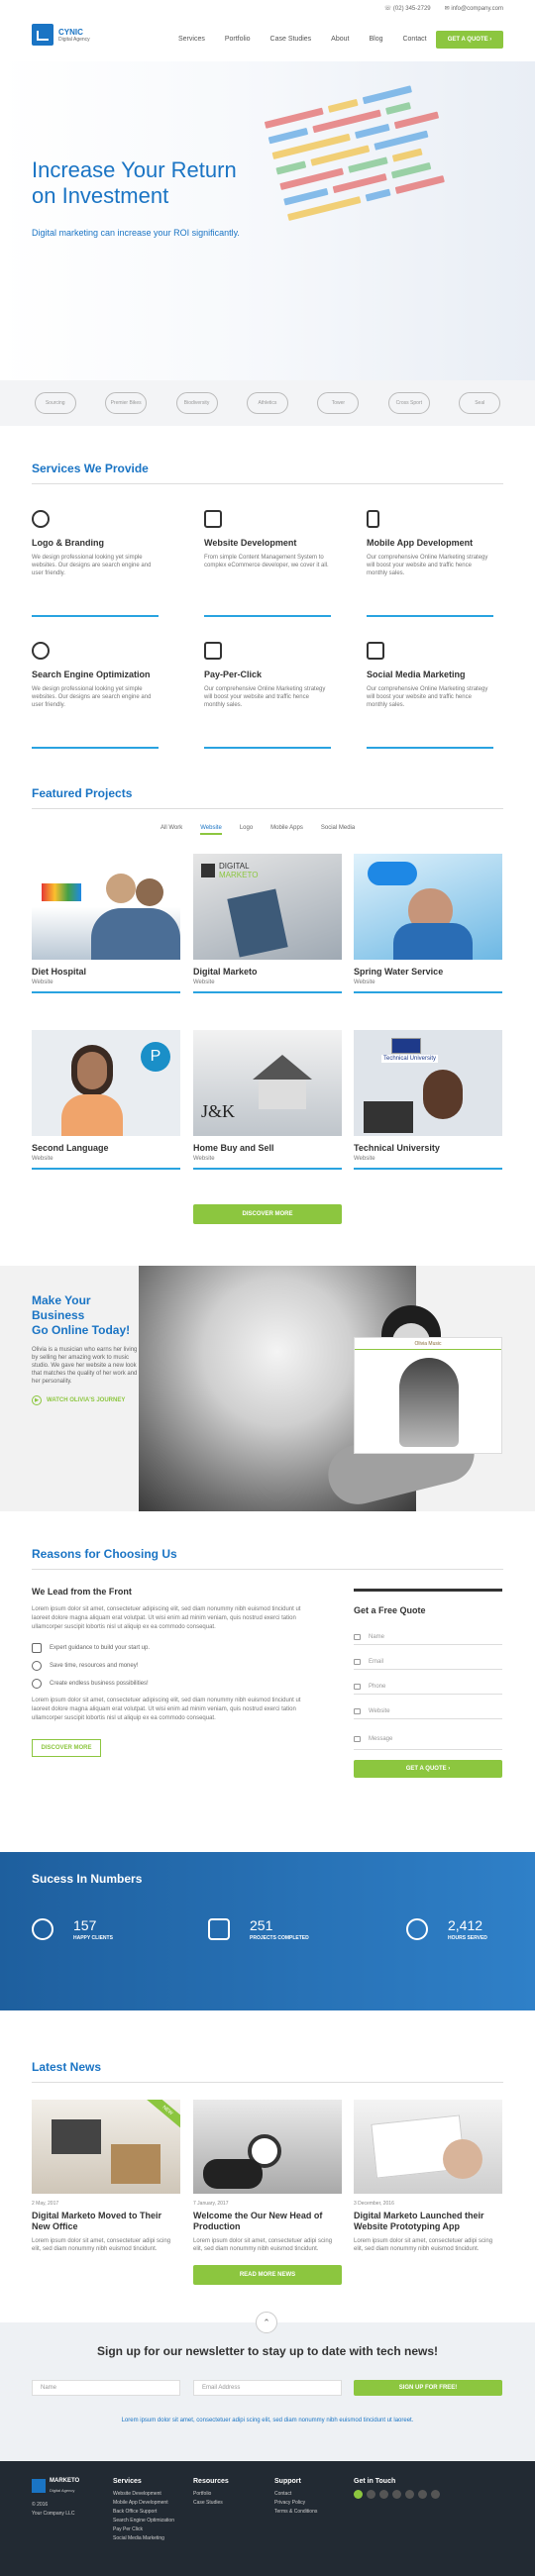  What do you see at coordinates (374, 2204) in the screenshot?
I see `news-date: 3 December, 2016` at bounding box center [374, 2204].